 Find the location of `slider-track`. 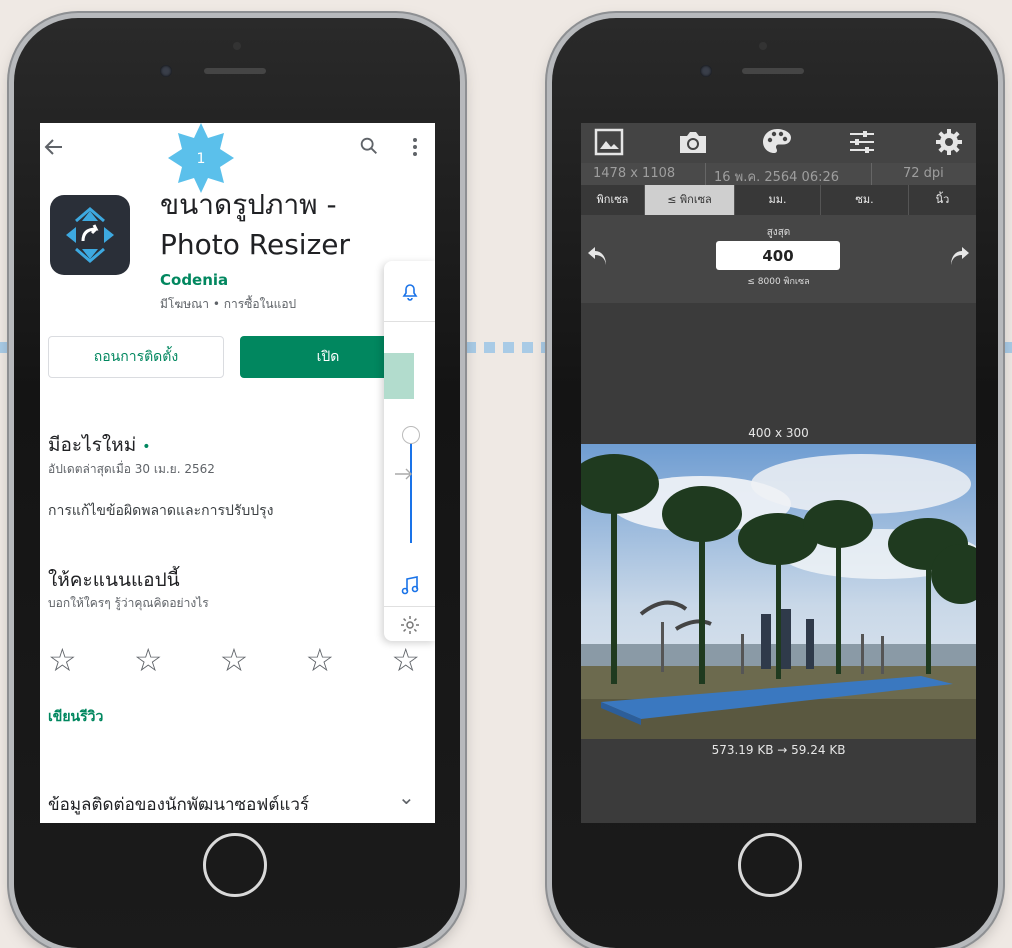

slider-track is located at coordinates (411, 488).